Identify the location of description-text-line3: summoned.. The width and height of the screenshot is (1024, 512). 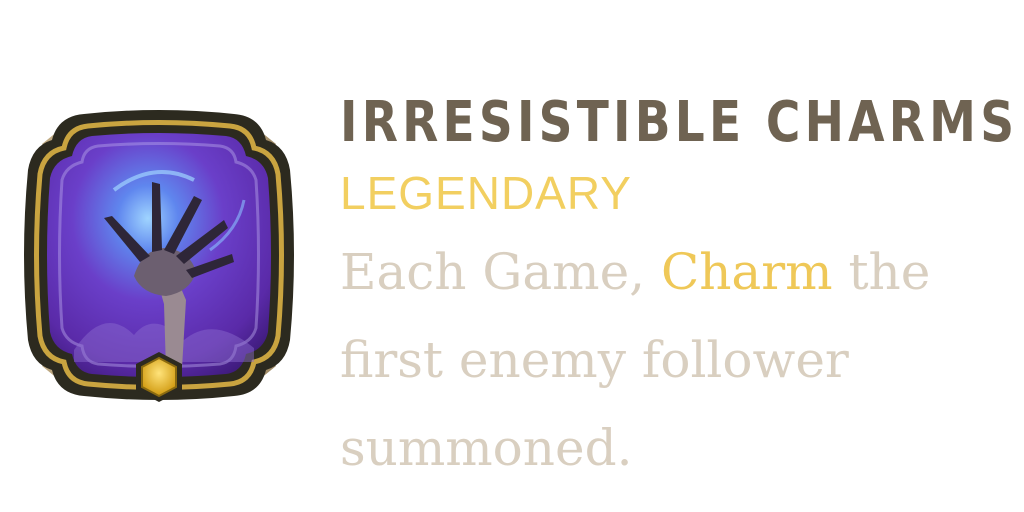
(486, 448).